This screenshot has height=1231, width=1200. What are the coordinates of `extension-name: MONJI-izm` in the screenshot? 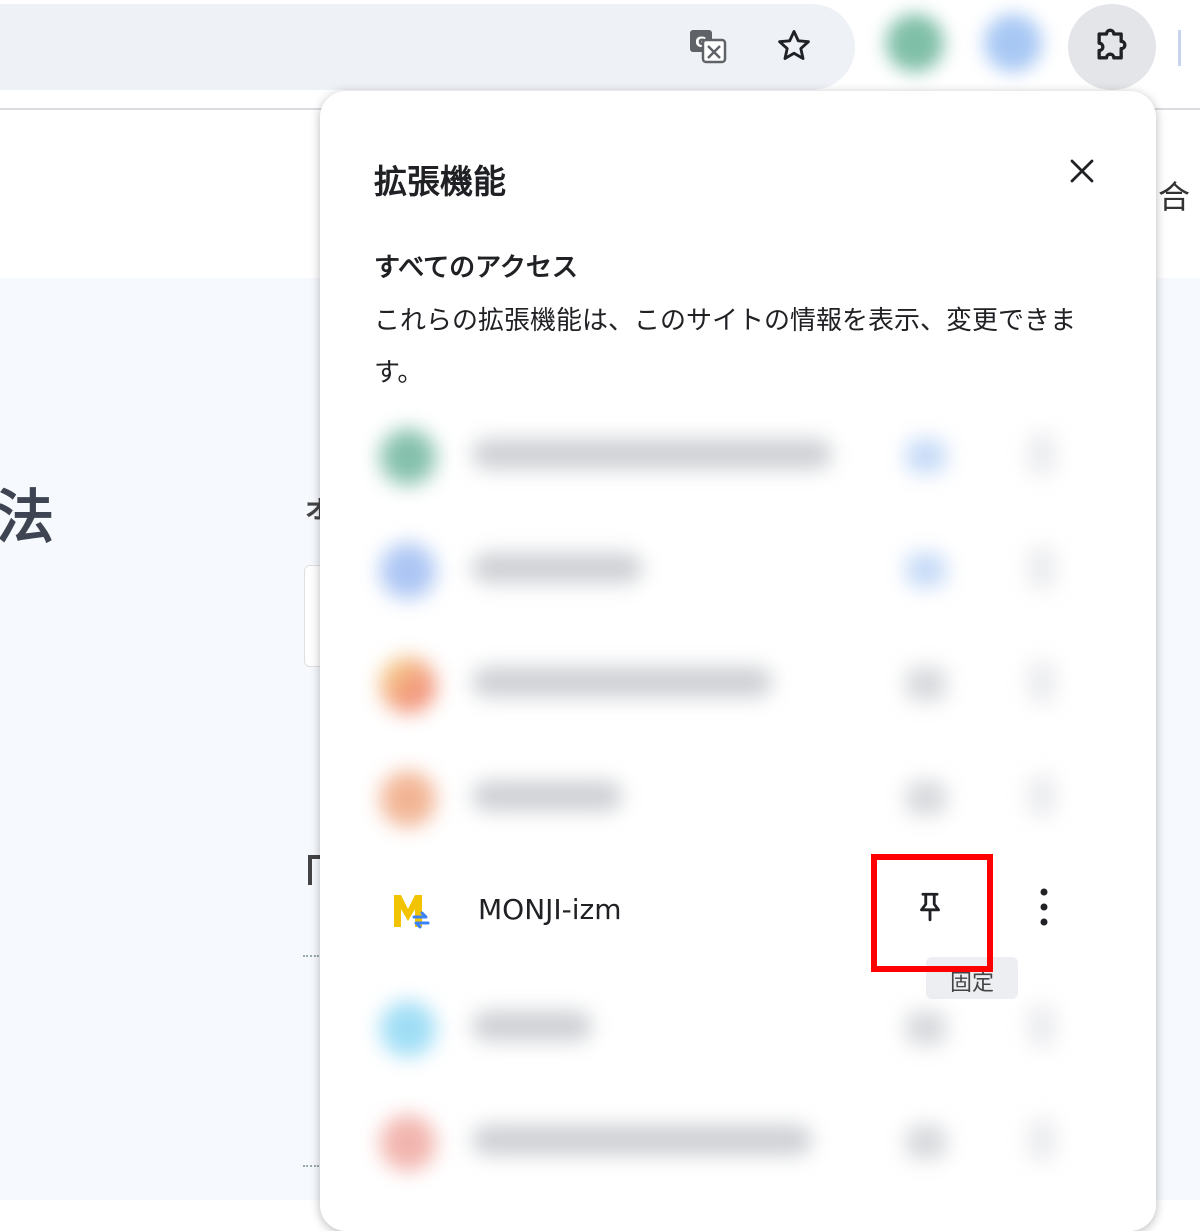 It's located at (550, 909).